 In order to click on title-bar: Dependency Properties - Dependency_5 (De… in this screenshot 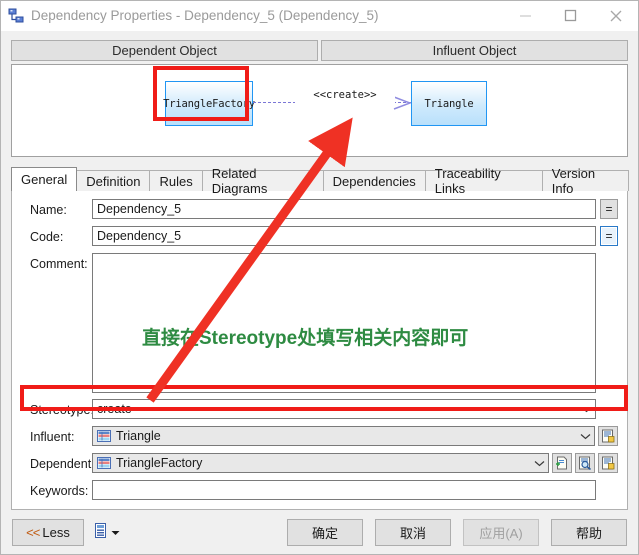, I will do `click(319, 16)`.